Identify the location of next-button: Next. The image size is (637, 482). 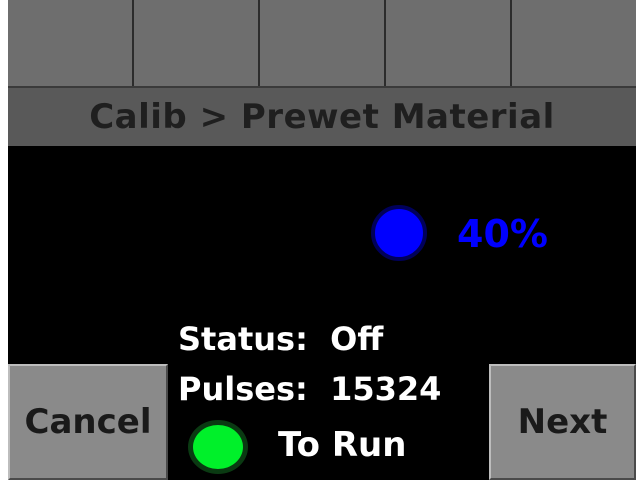
(562, 422).